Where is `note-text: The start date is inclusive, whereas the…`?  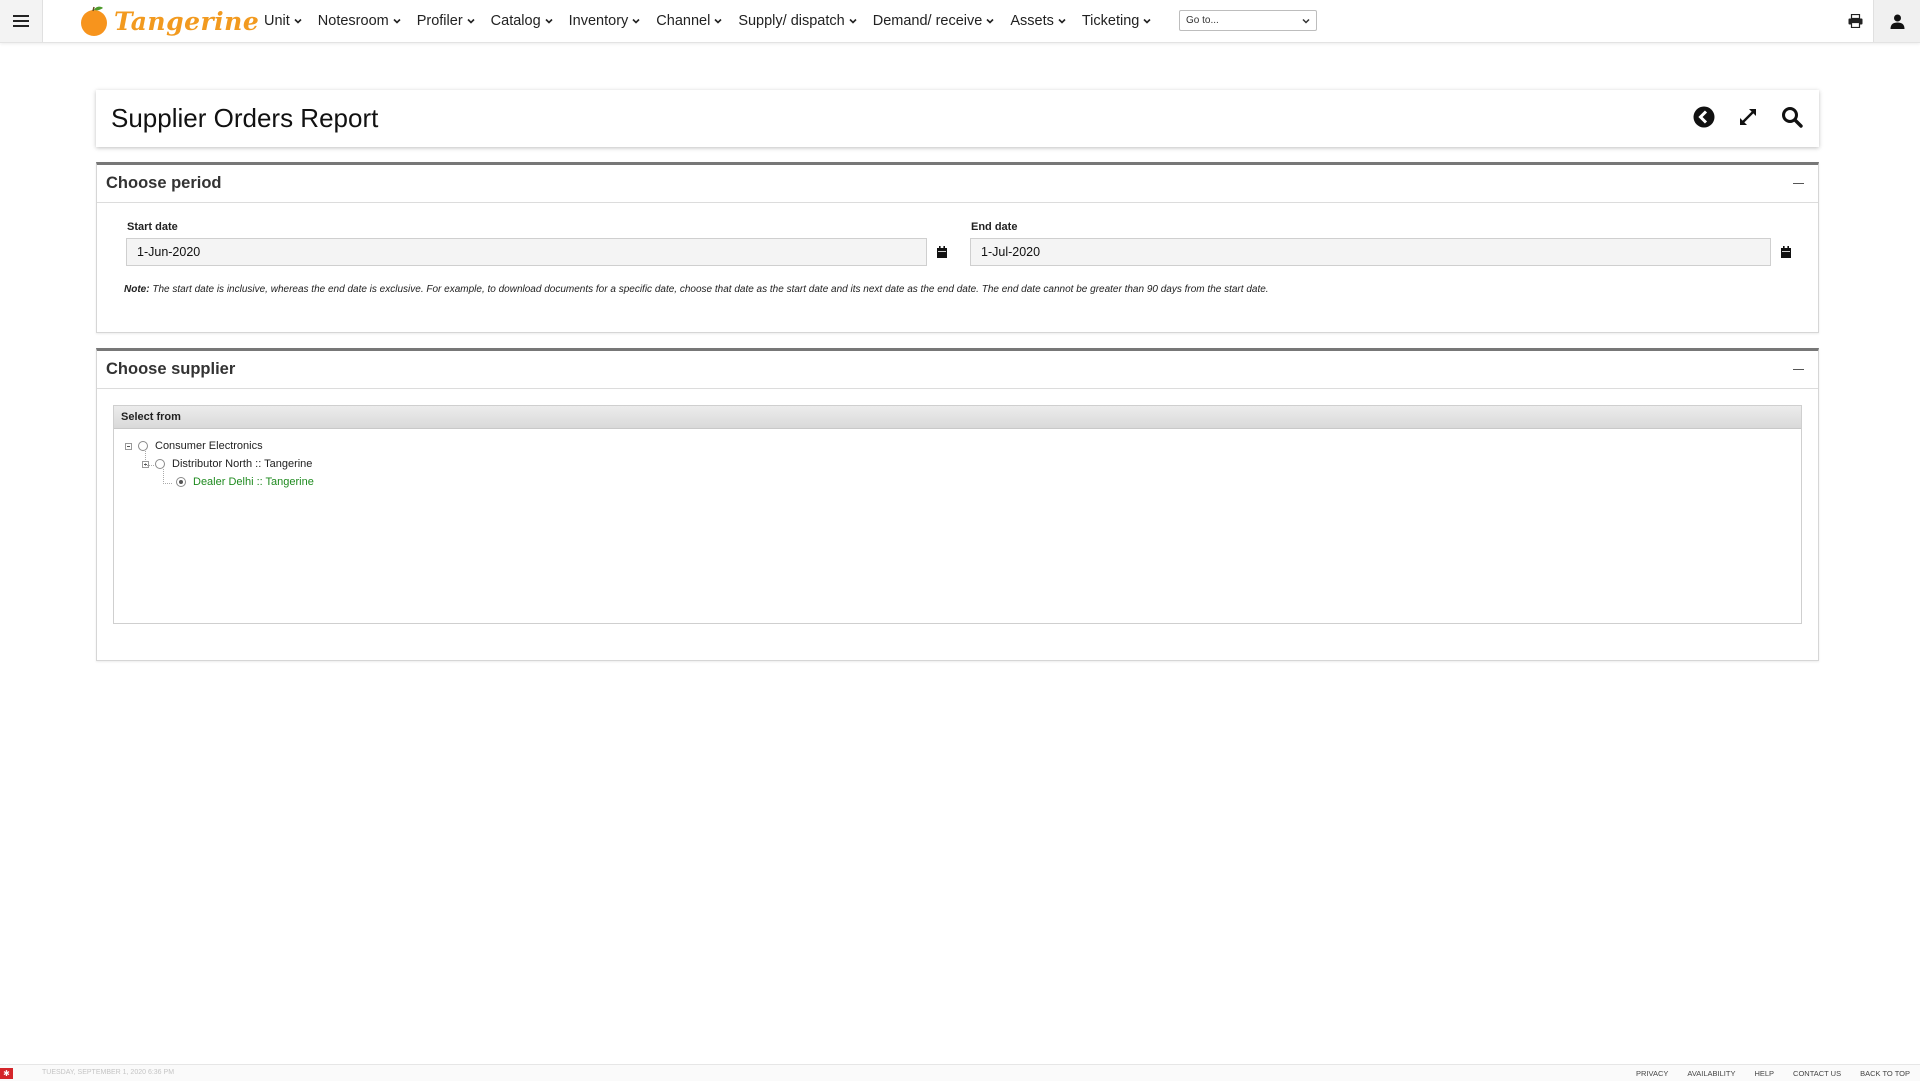 note-text: The start date is inclusive, whereas the… is located at coordinates (709, 289).